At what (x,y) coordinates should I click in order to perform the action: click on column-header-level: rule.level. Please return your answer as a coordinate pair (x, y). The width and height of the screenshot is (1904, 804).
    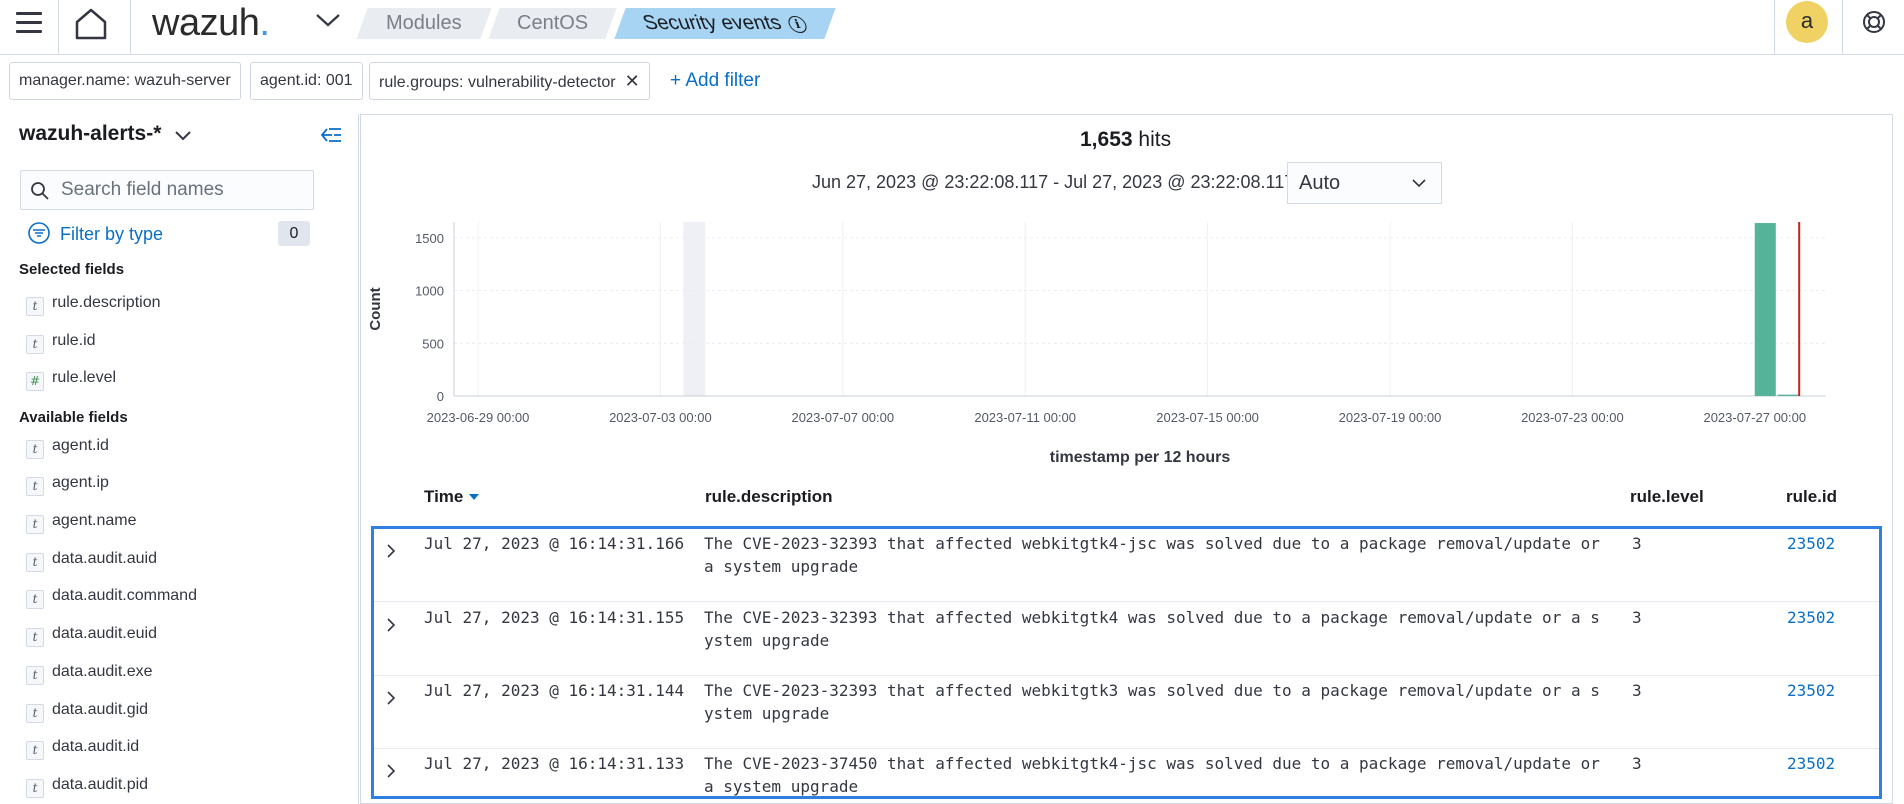
    Looking at the image, I should click on (1667, 497).